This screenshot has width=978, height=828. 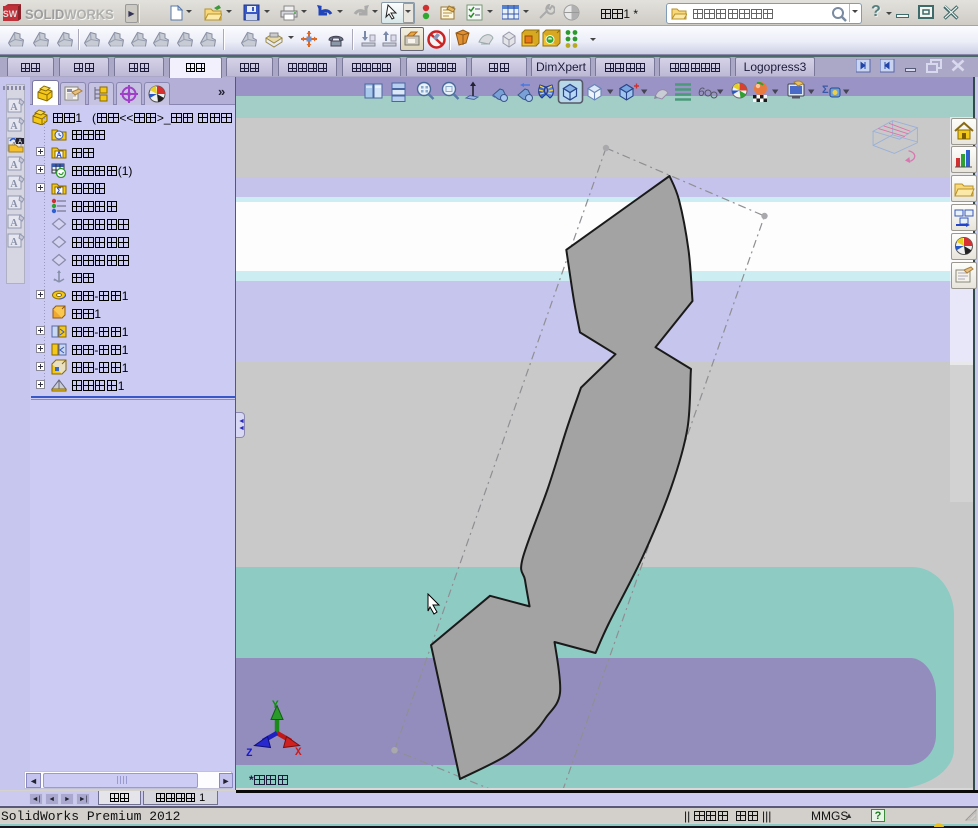 I want to click on svg-text: SW, so click(x=10, y=14).